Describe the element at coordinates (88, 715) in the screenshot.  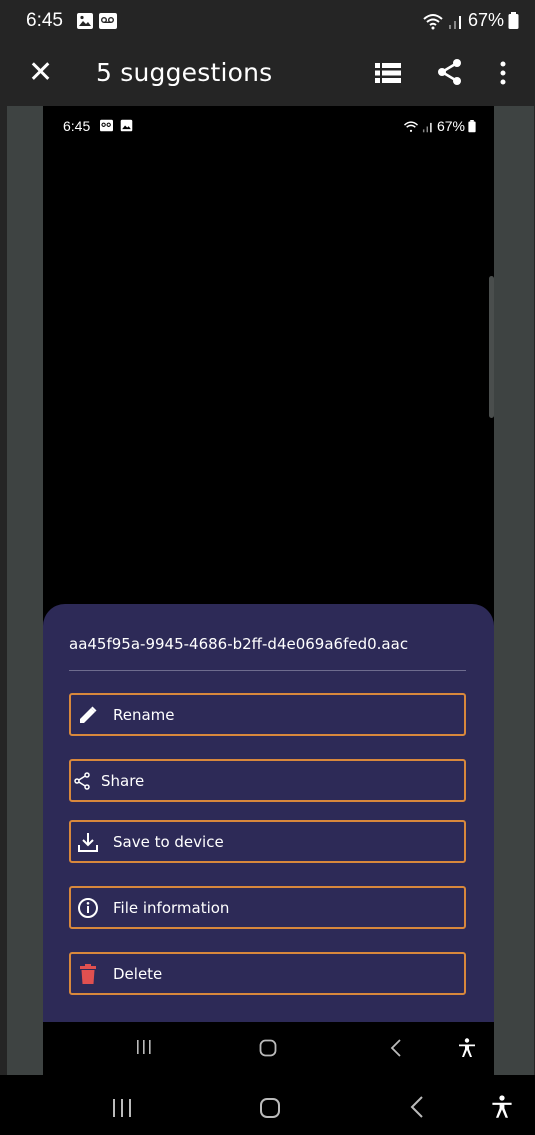
I see `pencil-icon` at that location.